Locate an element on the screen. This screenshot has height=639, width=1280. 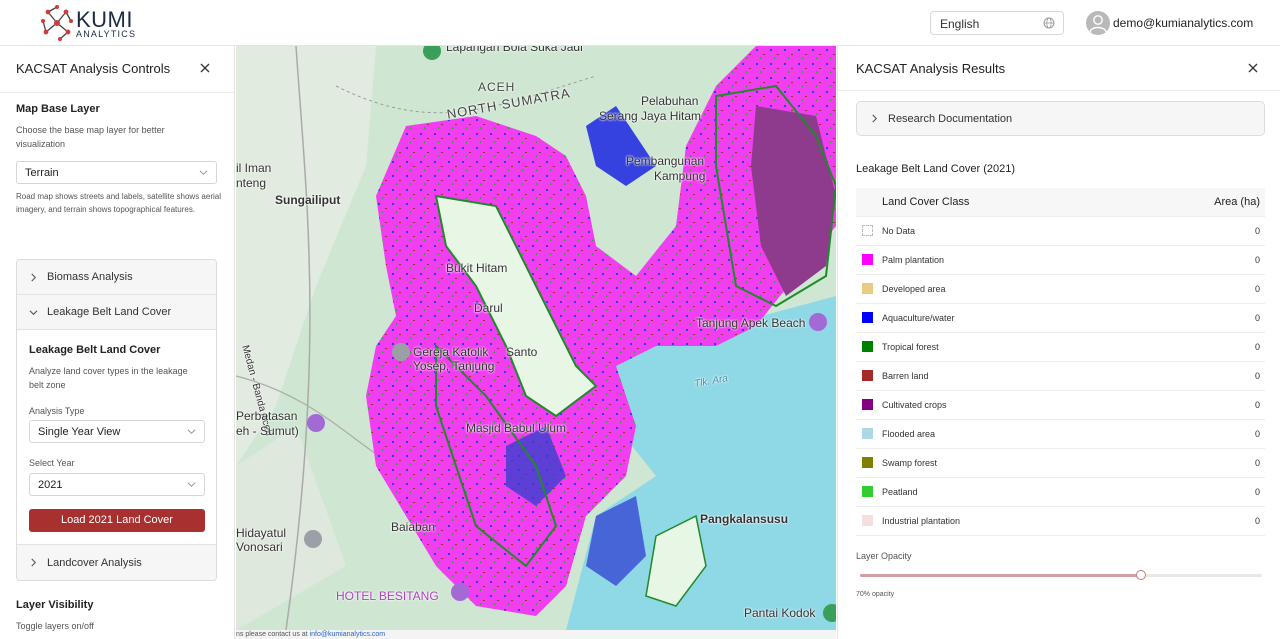
table-row: Tropical forest 0 is located at coordinates (1060, 347).